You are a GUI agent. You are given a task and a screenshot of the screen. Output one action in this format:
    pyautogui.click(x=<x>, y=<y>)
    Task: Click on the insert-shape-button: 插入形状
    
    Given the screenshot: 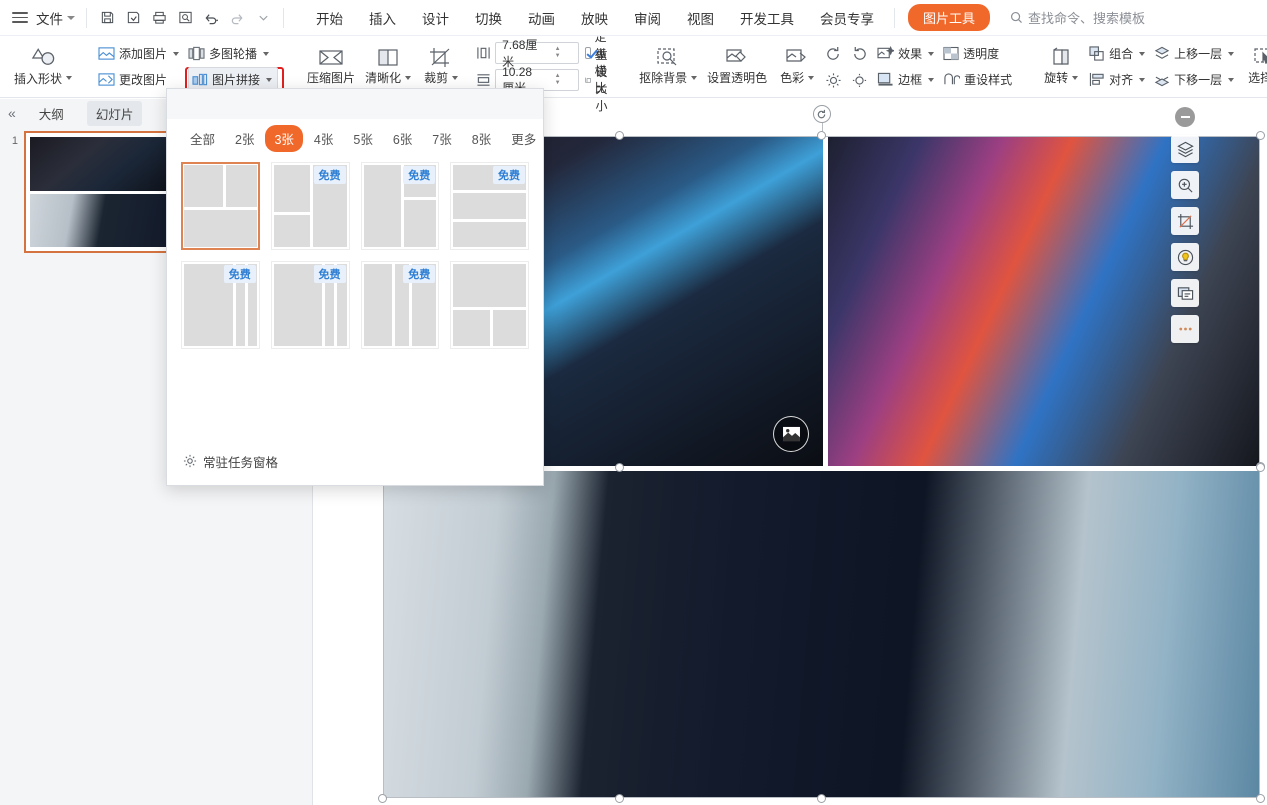 What is the action you would take?
    pyautogui.click(x=43, y=67)
    